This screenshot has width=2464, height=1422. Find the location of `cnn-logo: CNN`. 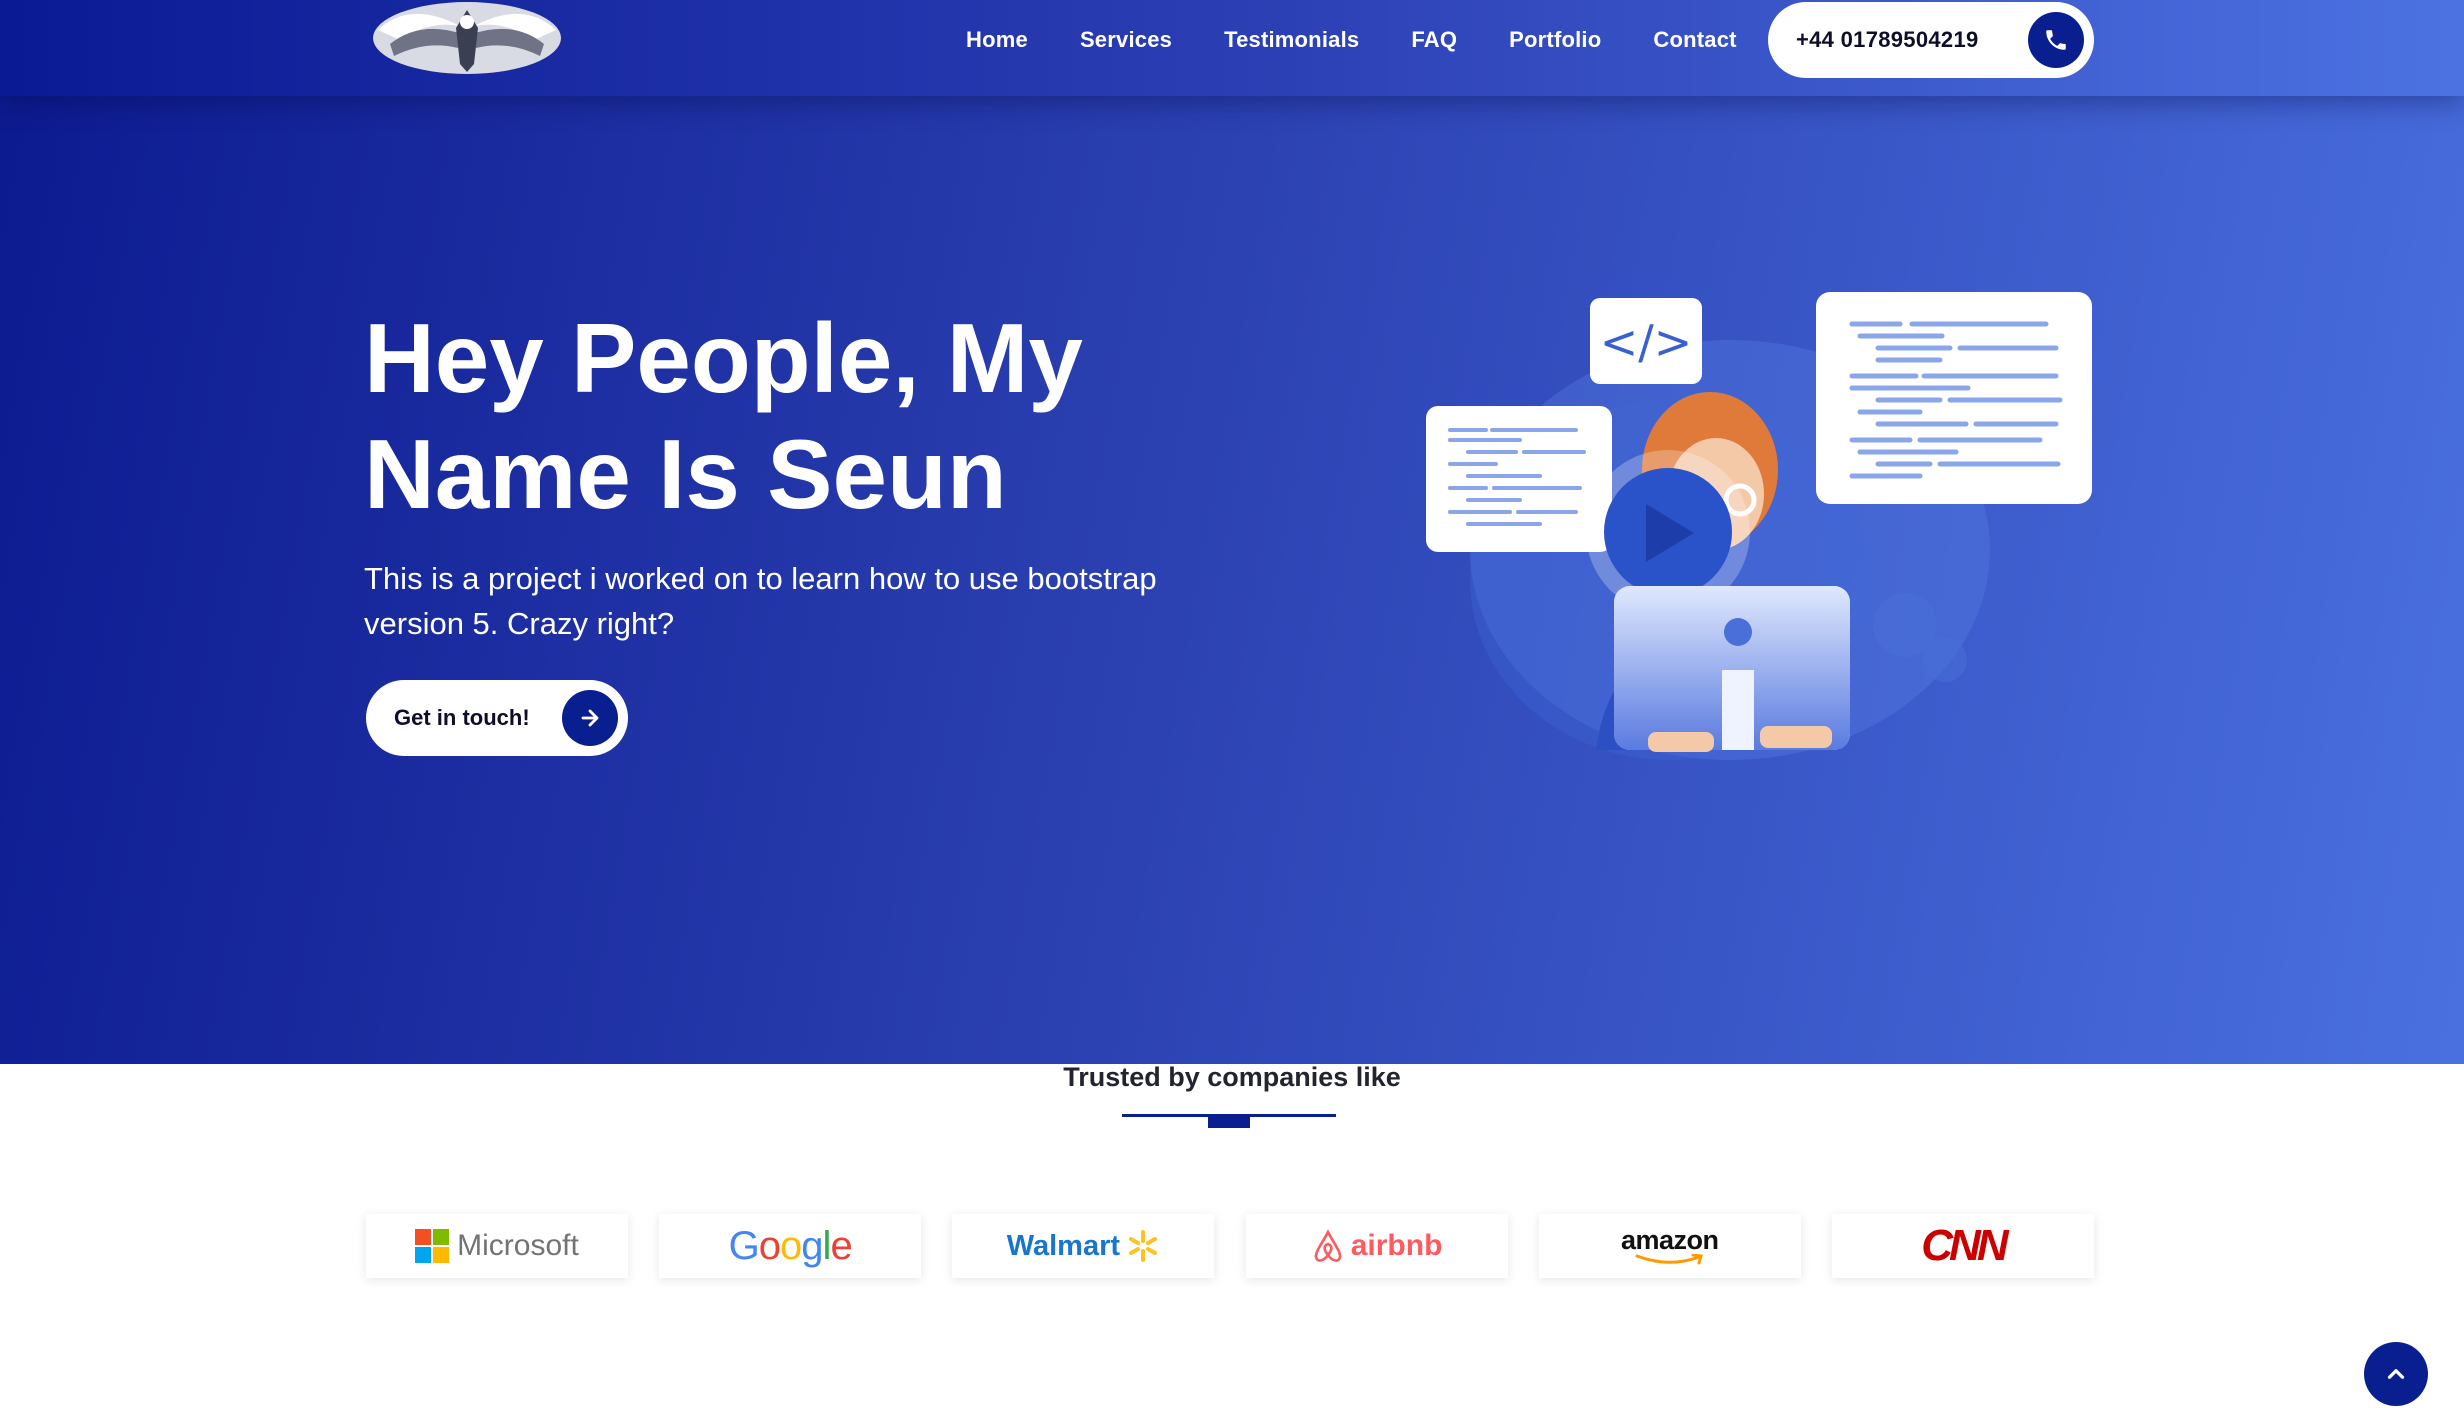

cnn-logo: CNN is located at coordinates (1964, 1245).